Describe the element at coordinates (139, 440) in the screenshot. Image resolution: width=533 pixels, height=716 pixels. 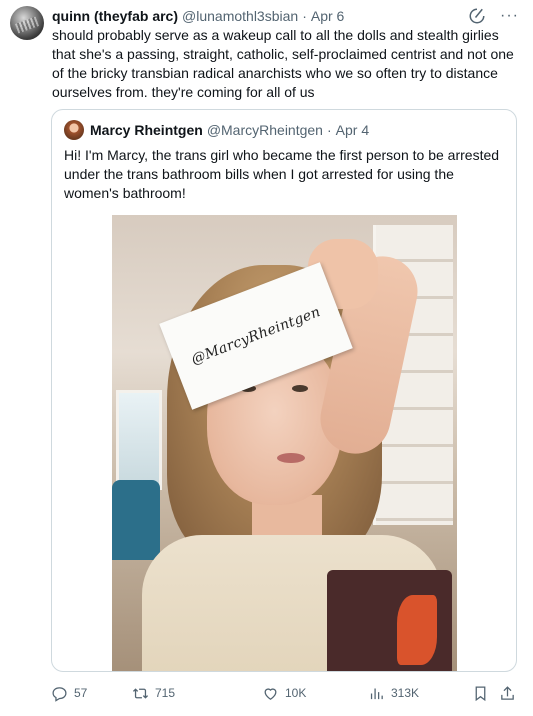
I see `photo-window` at that location.